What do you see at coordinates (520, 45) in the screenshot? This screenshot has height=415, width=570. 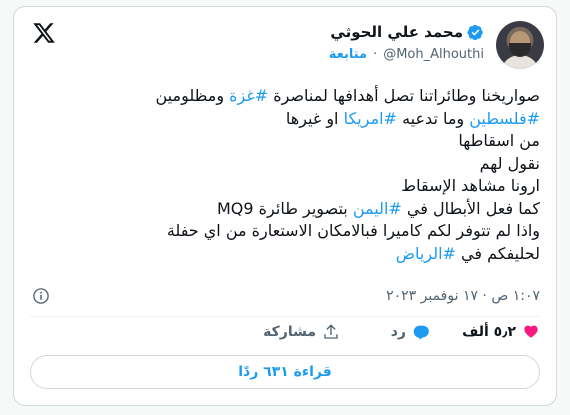 I see `avatar` at bounding box center [520, 45].